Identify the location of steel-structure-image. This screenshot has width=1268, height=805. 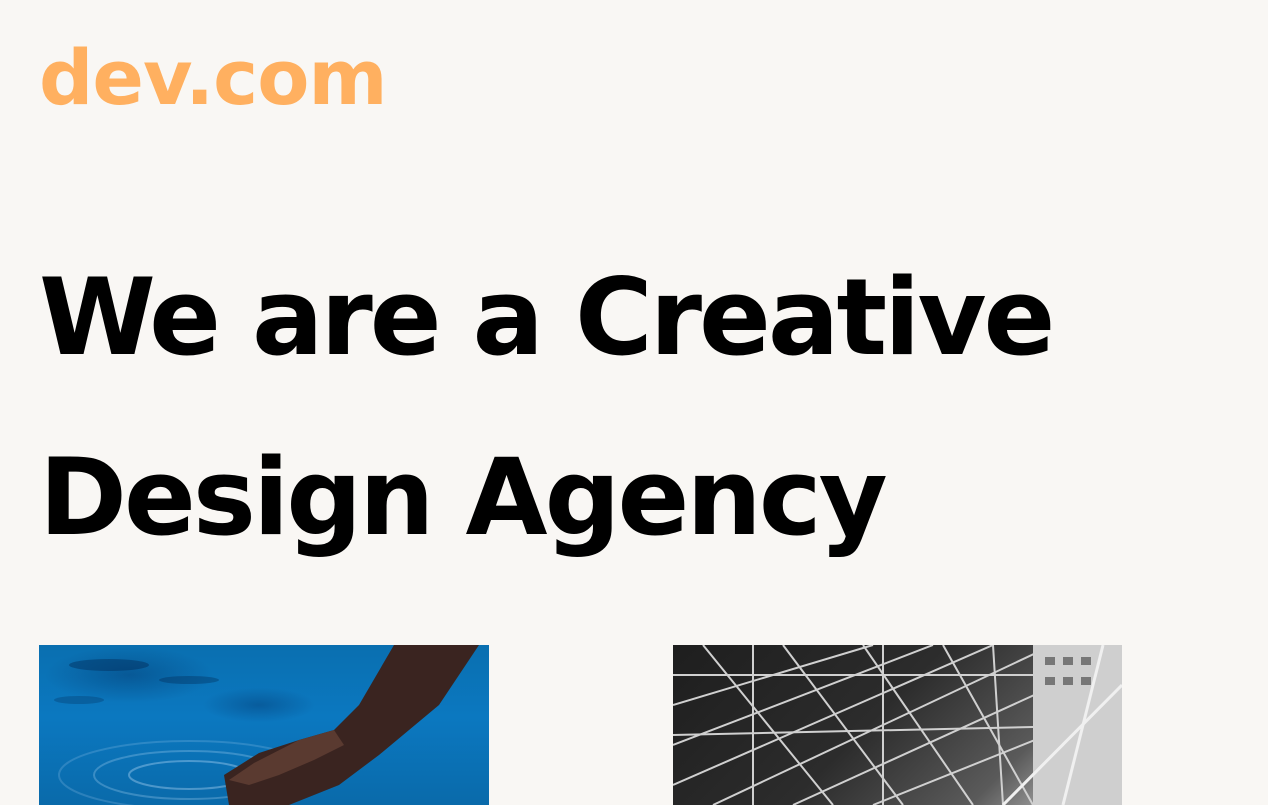
(897, 725).